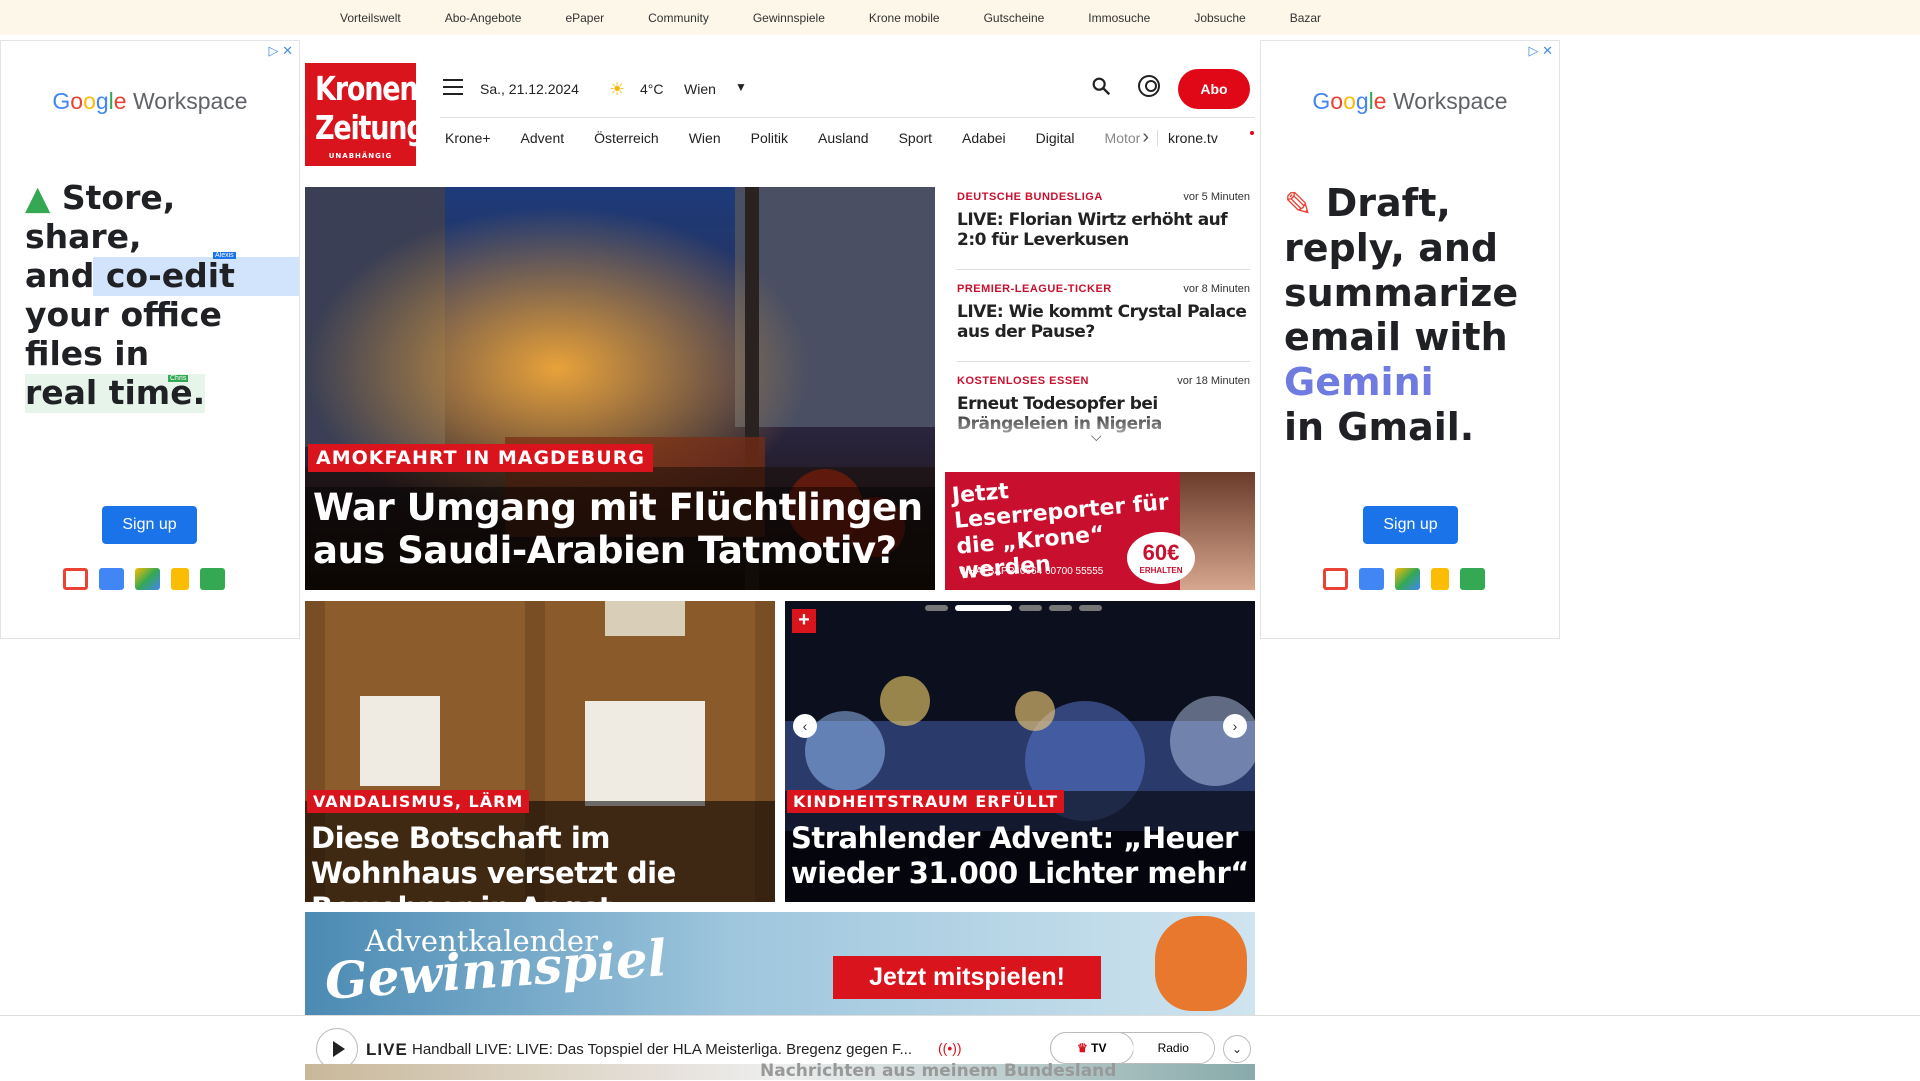 The height and width of the screenshot is (1081, 1920). What do you see at coordinates (1161, 558) in the screenshot?
I see `reward-badge: 60€ ERHALTEN` at bounding box center [1161, 558].